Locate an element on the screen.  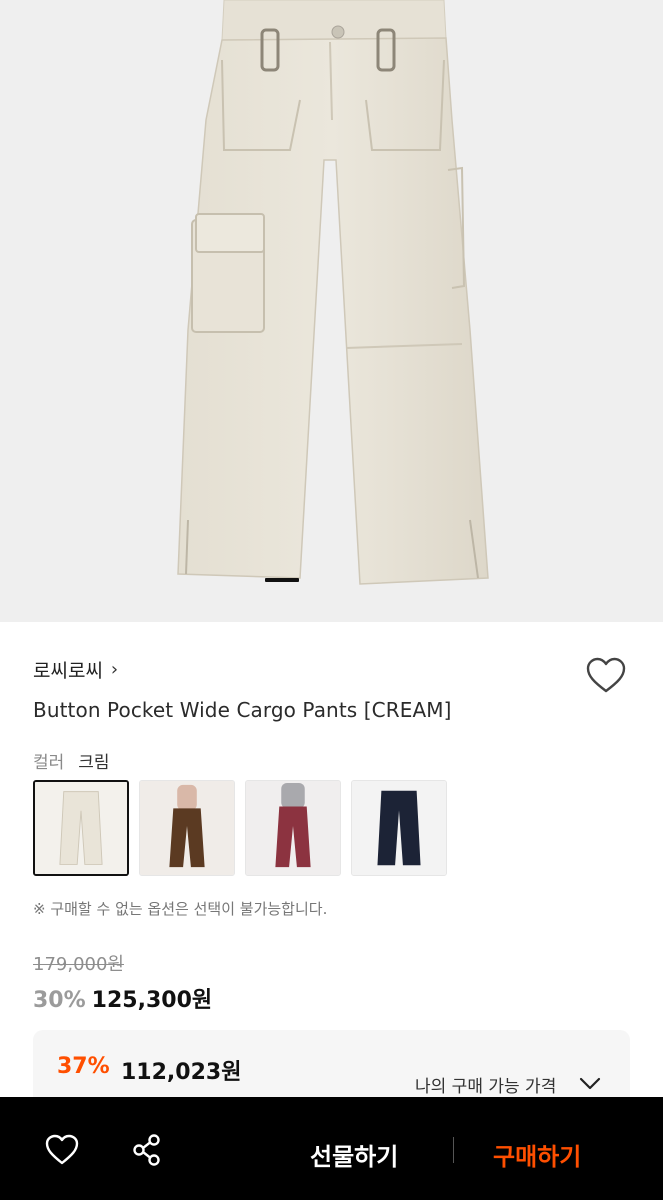
swatch-brown-image is located at coordinates (187, 828).